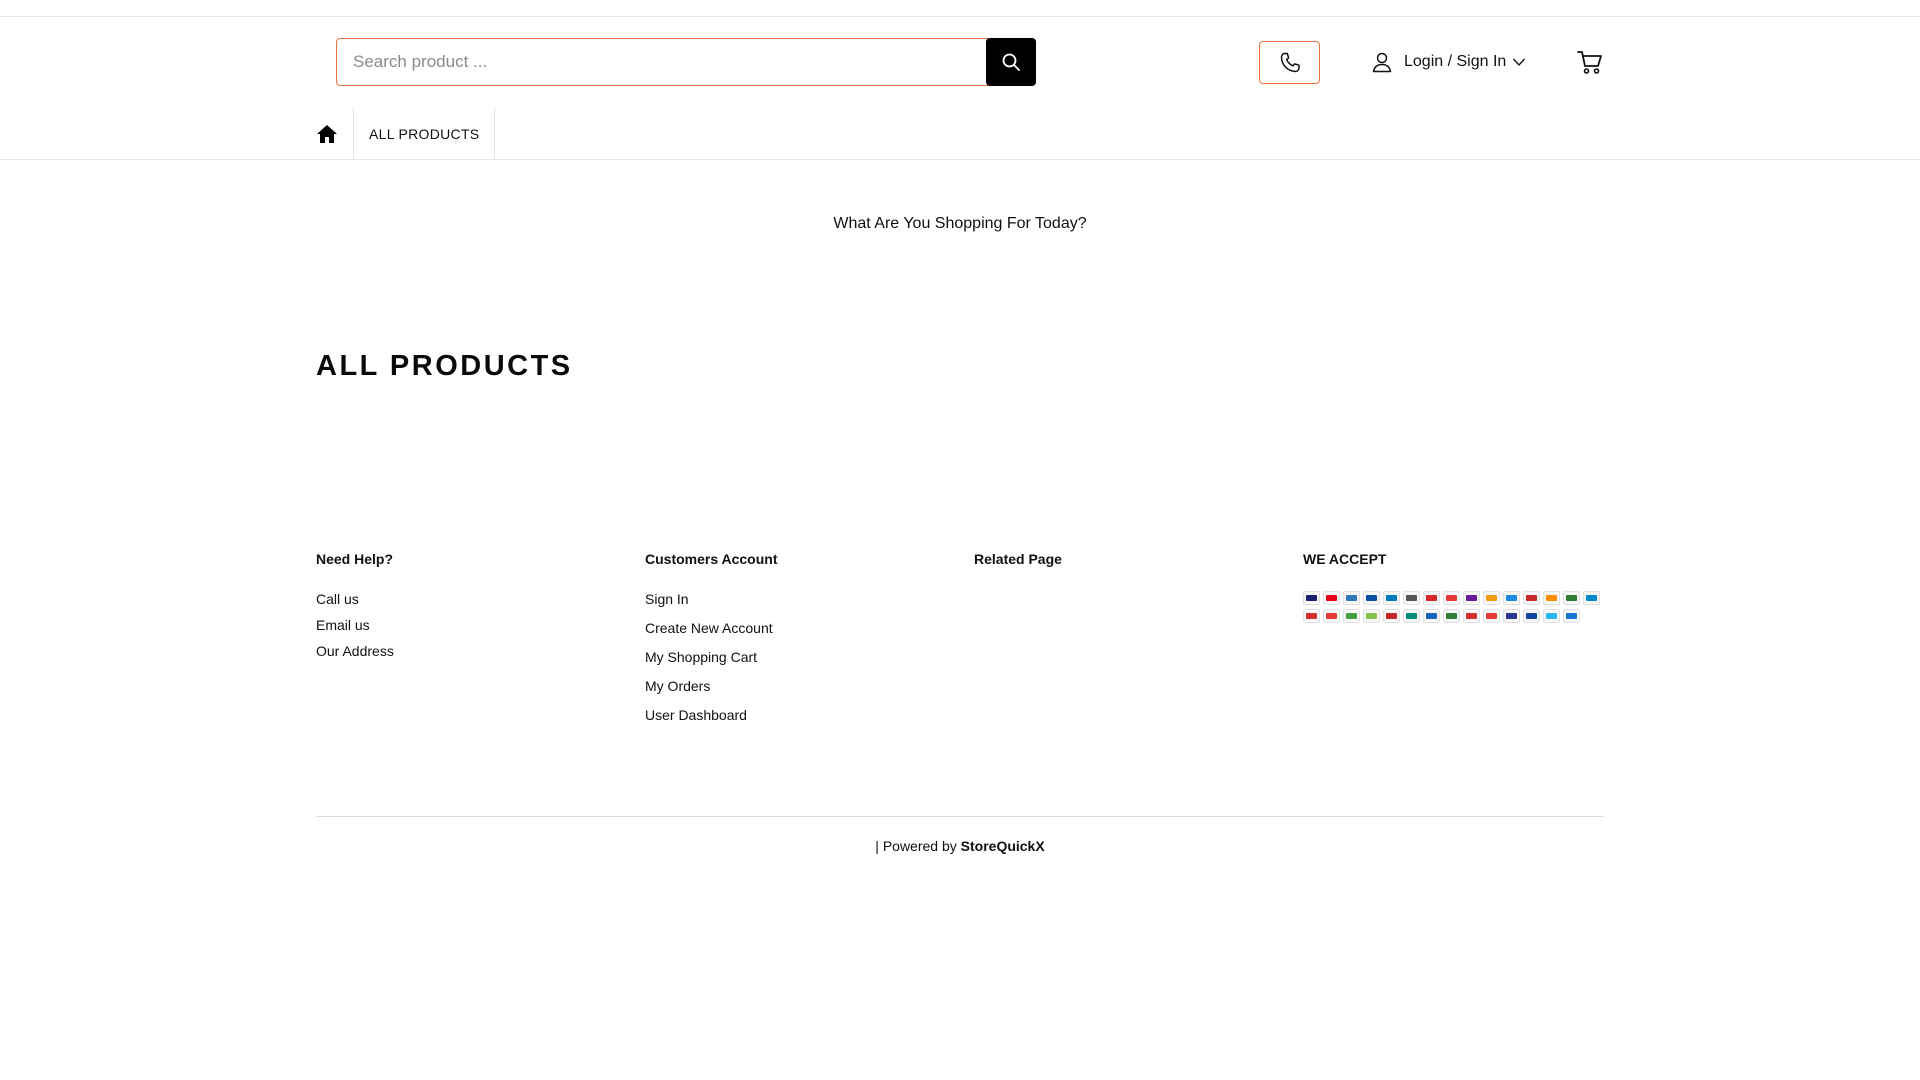 The image size is (1920, 1080). I want to click on cart-icon, so click(1589, 62).